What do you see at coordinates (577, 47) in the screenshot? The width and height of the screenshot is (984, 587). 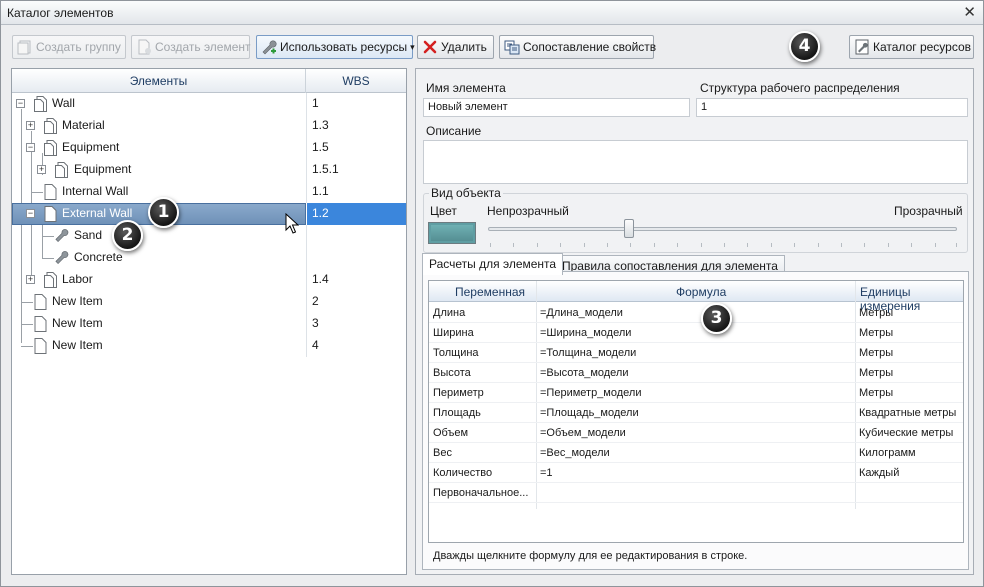 I see `map-properties-button: Сопоставление свойств` at bounding box center [577, 47].